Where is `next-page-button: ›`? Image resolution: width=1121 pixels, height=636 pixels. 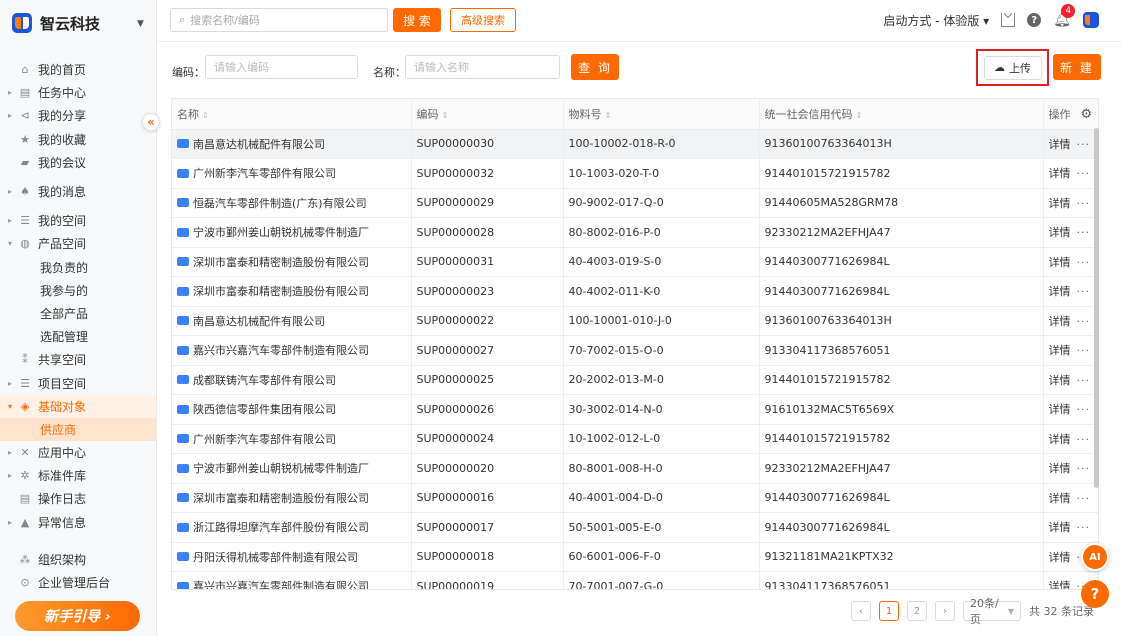
next-page-button: › is located at coordinates (945, 611).